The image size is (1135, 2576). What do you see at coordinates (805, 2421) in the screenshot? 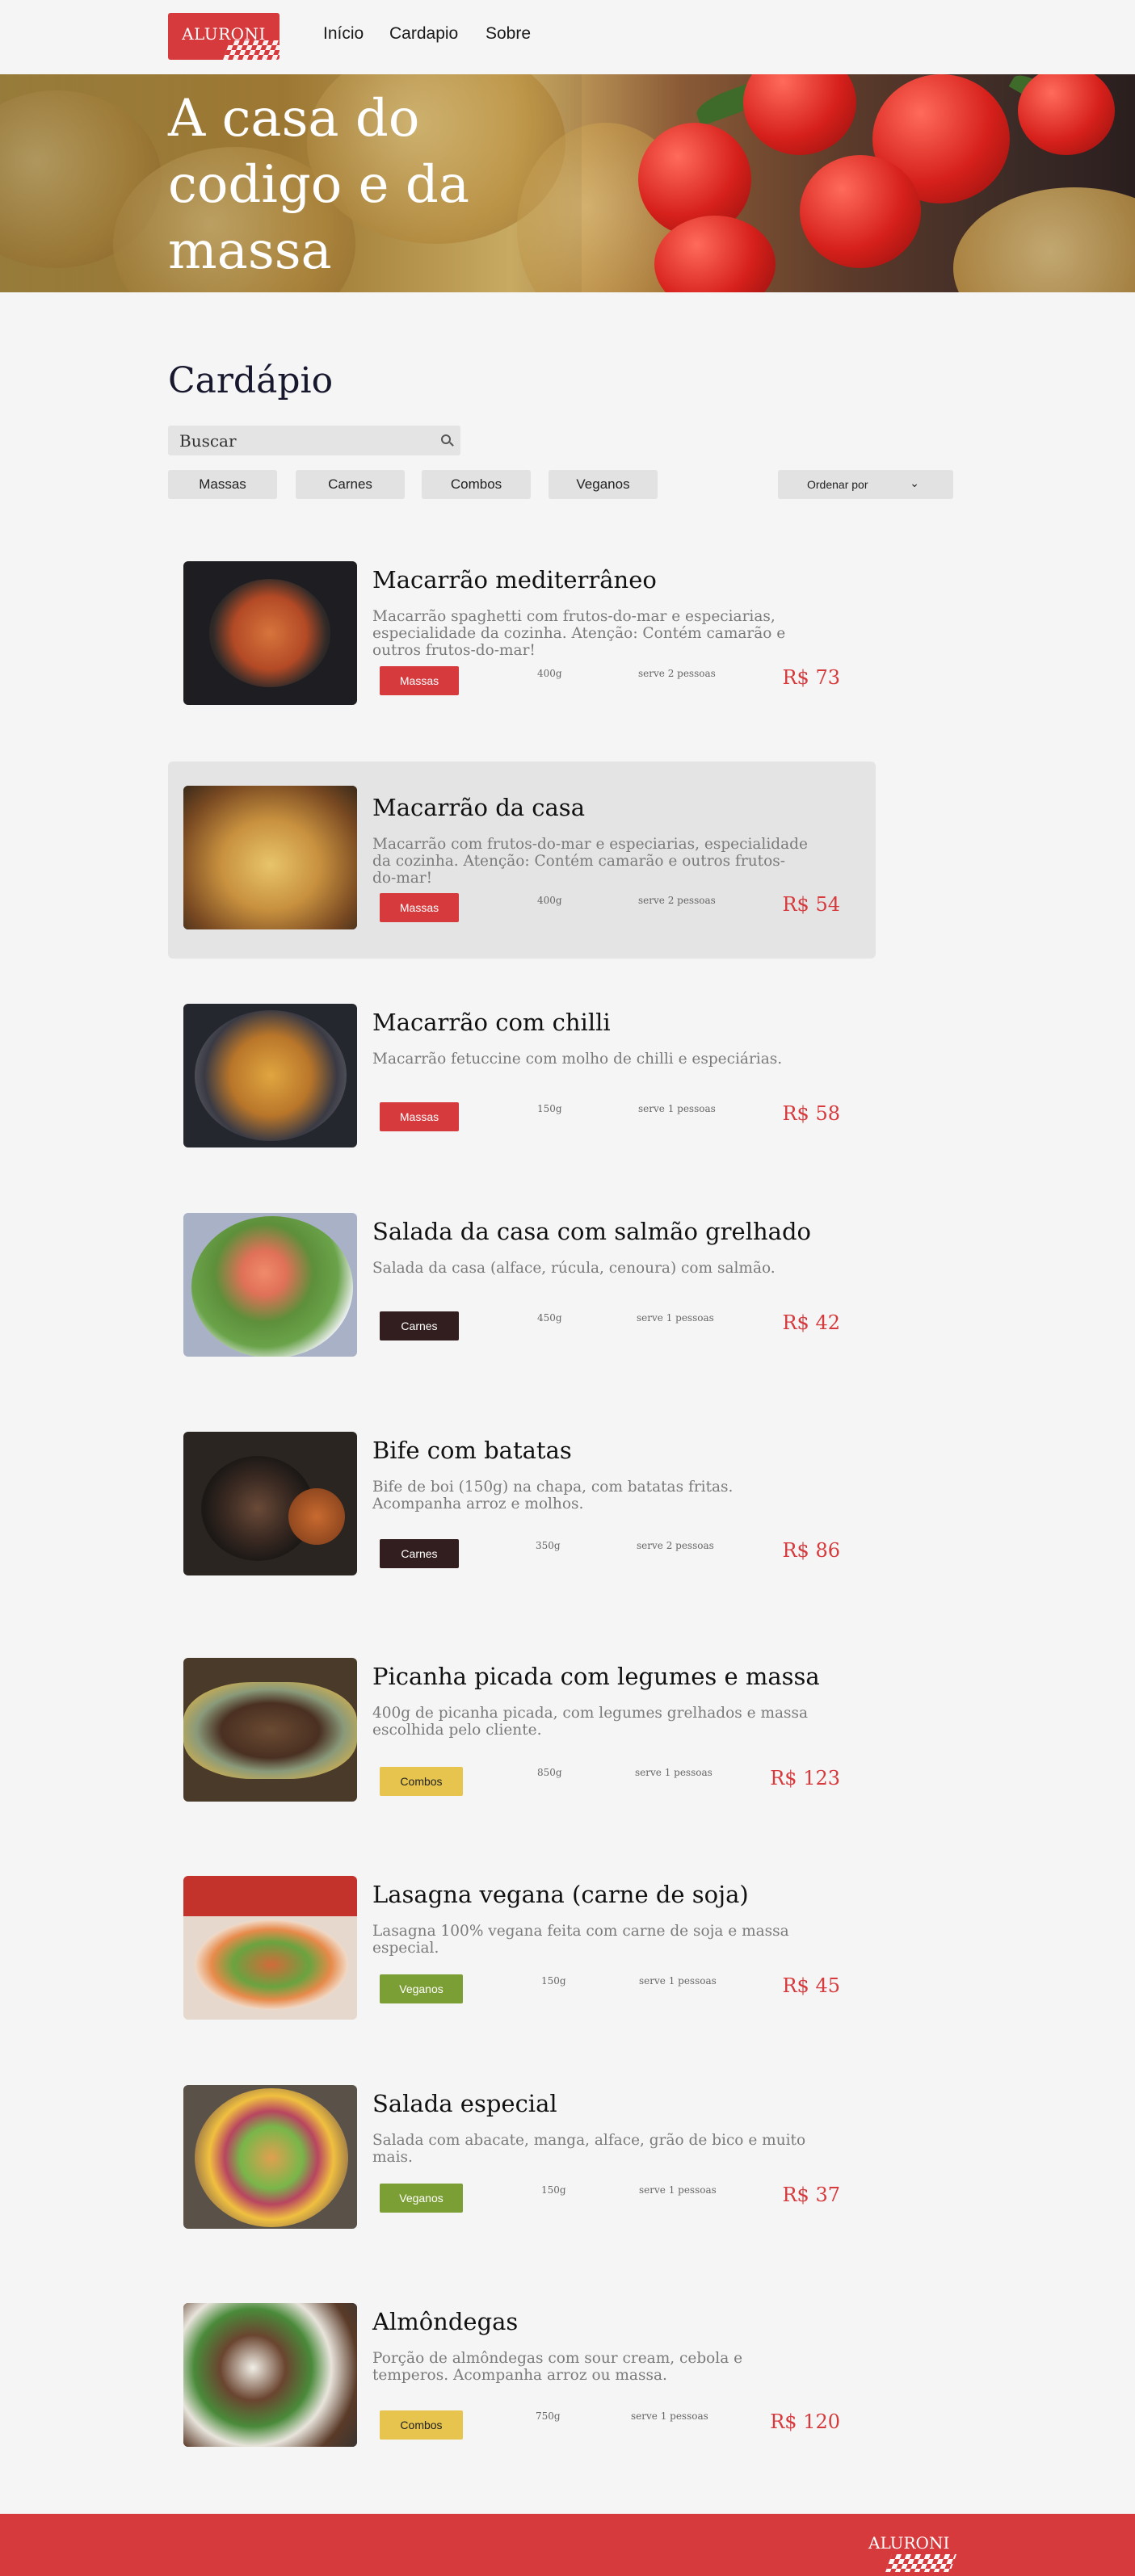
I see `dish-price: R$ 120` at bounding box center [805, 2421].